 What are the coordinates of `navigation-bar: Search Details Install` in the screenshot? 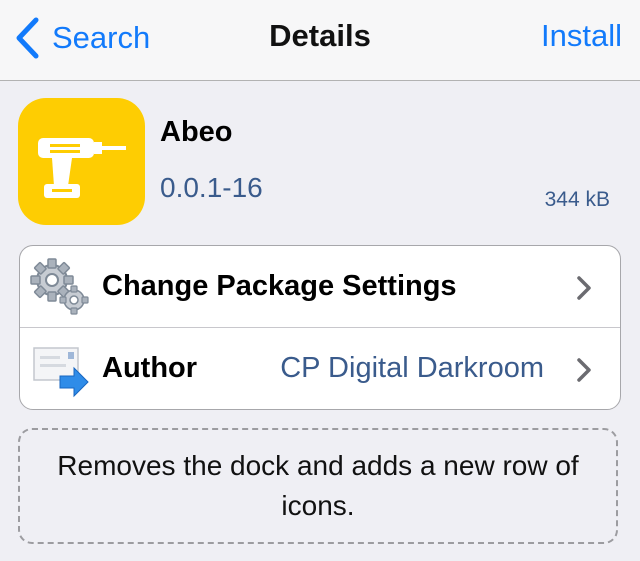 It's located at (320, 40).